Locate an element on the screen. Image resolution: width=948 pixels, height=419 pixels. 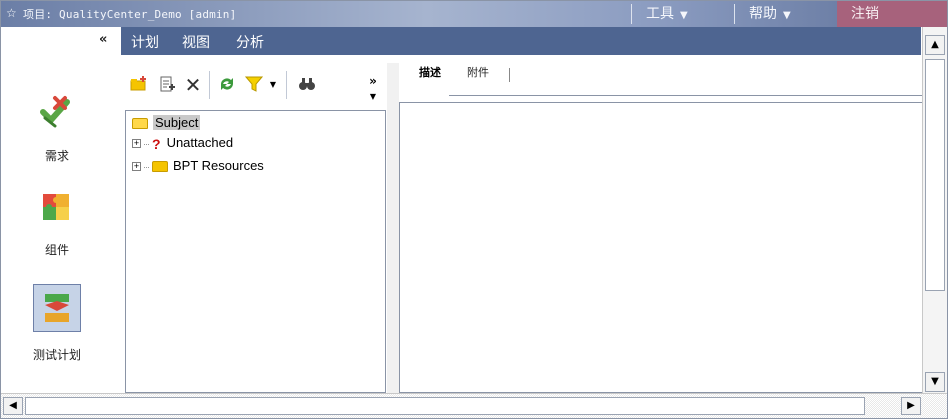
module-label: 组件 is located at coordinates (56, 250).